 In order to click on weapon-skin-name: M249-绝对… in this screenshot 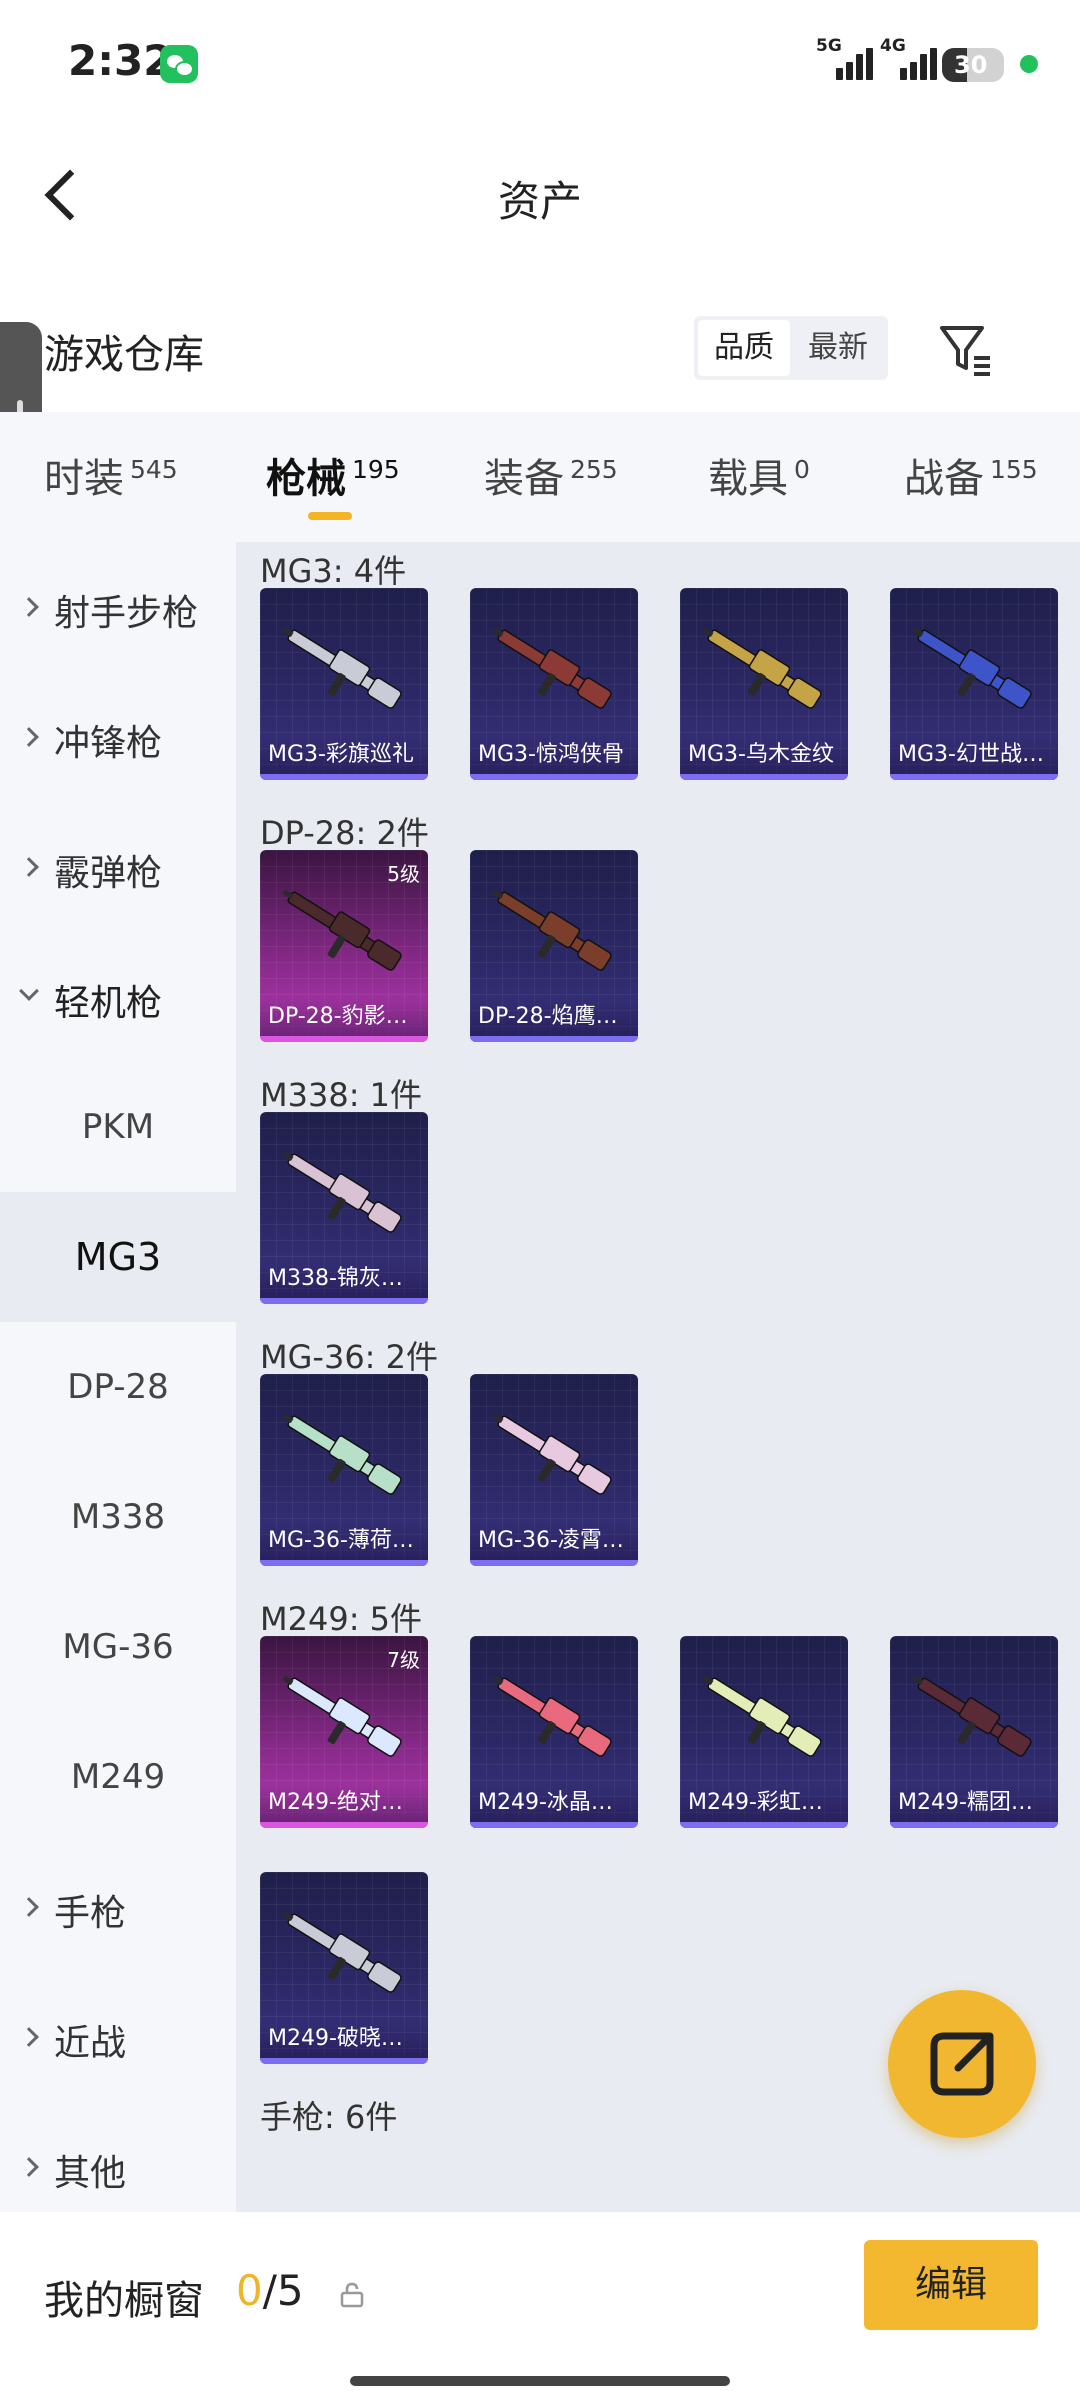, I will do `click(344, 1803)`.